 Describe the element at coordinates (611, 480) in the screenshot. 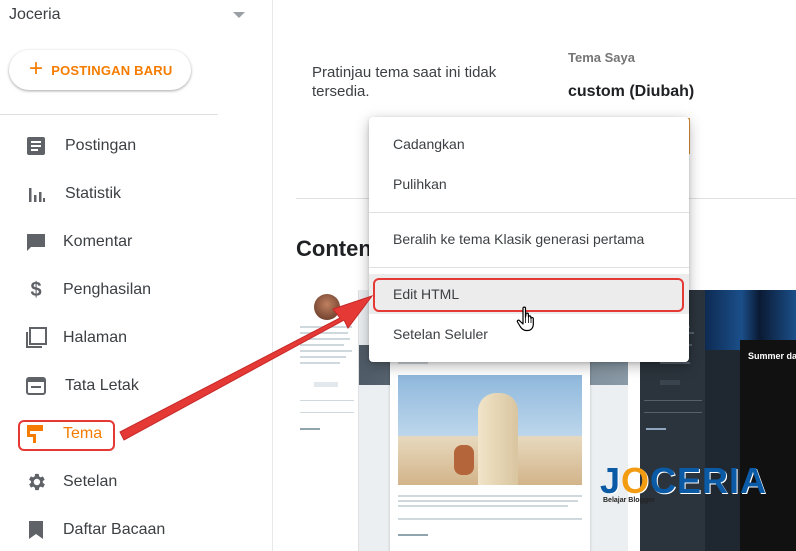

I see `watermark-j: J` at that location.